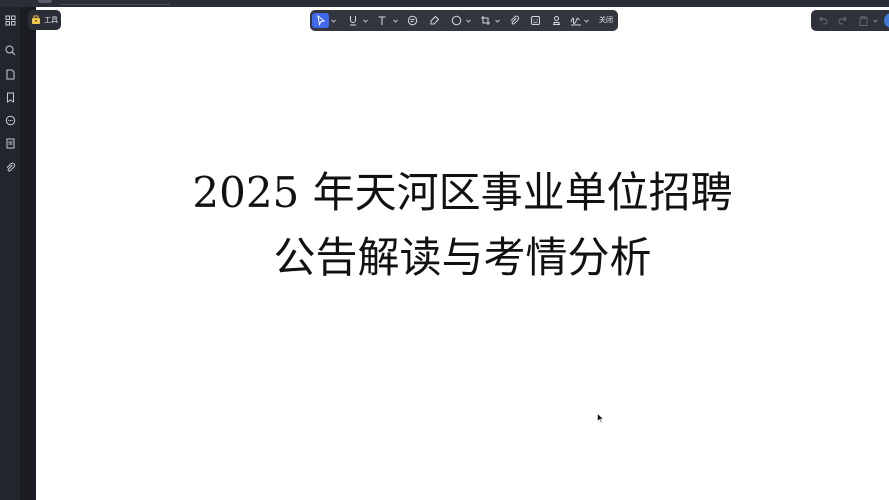  I want to click on redo-icon, so click(842, 20).